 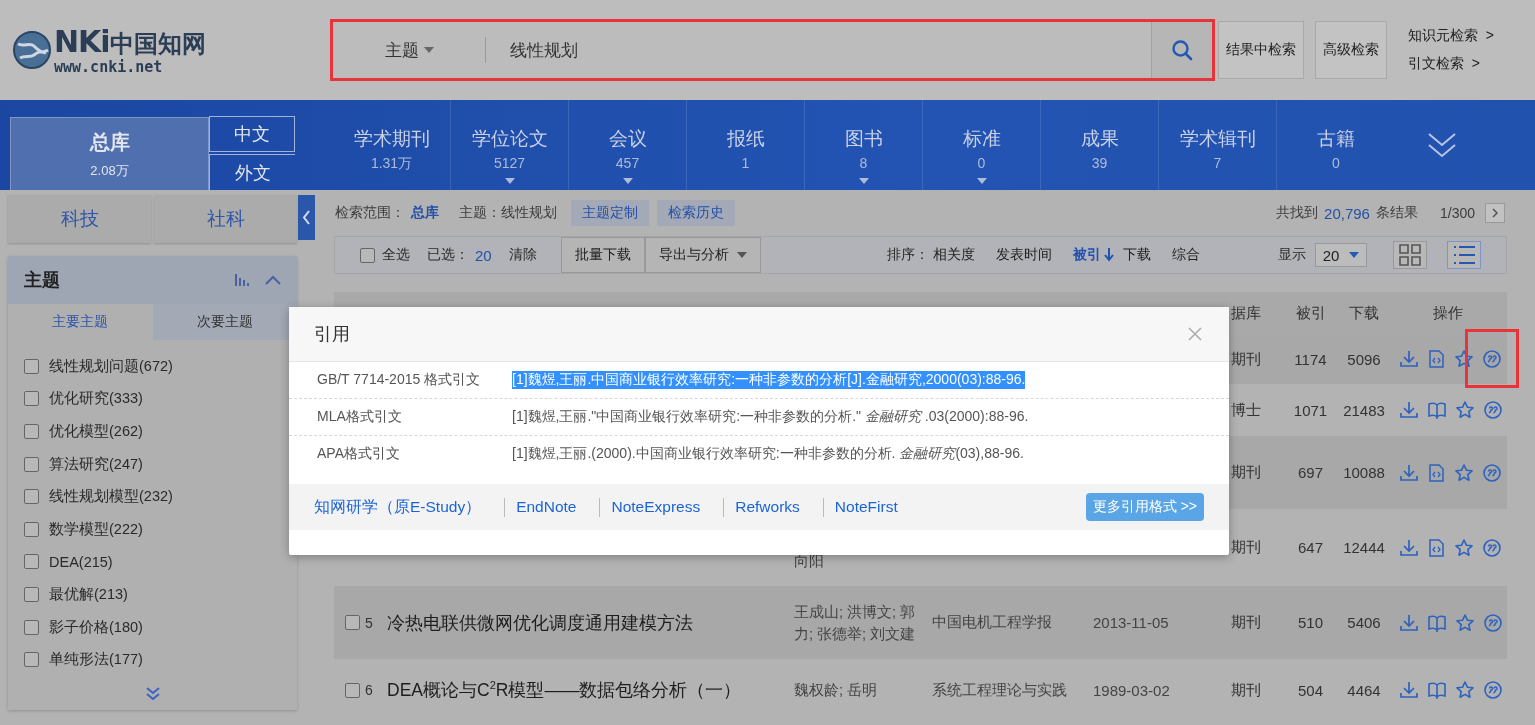 What do you see at coordinates (96, 464) in the screenshot?
I see `facet-option: 算法研究(247)` at bounding box center [96, 464].